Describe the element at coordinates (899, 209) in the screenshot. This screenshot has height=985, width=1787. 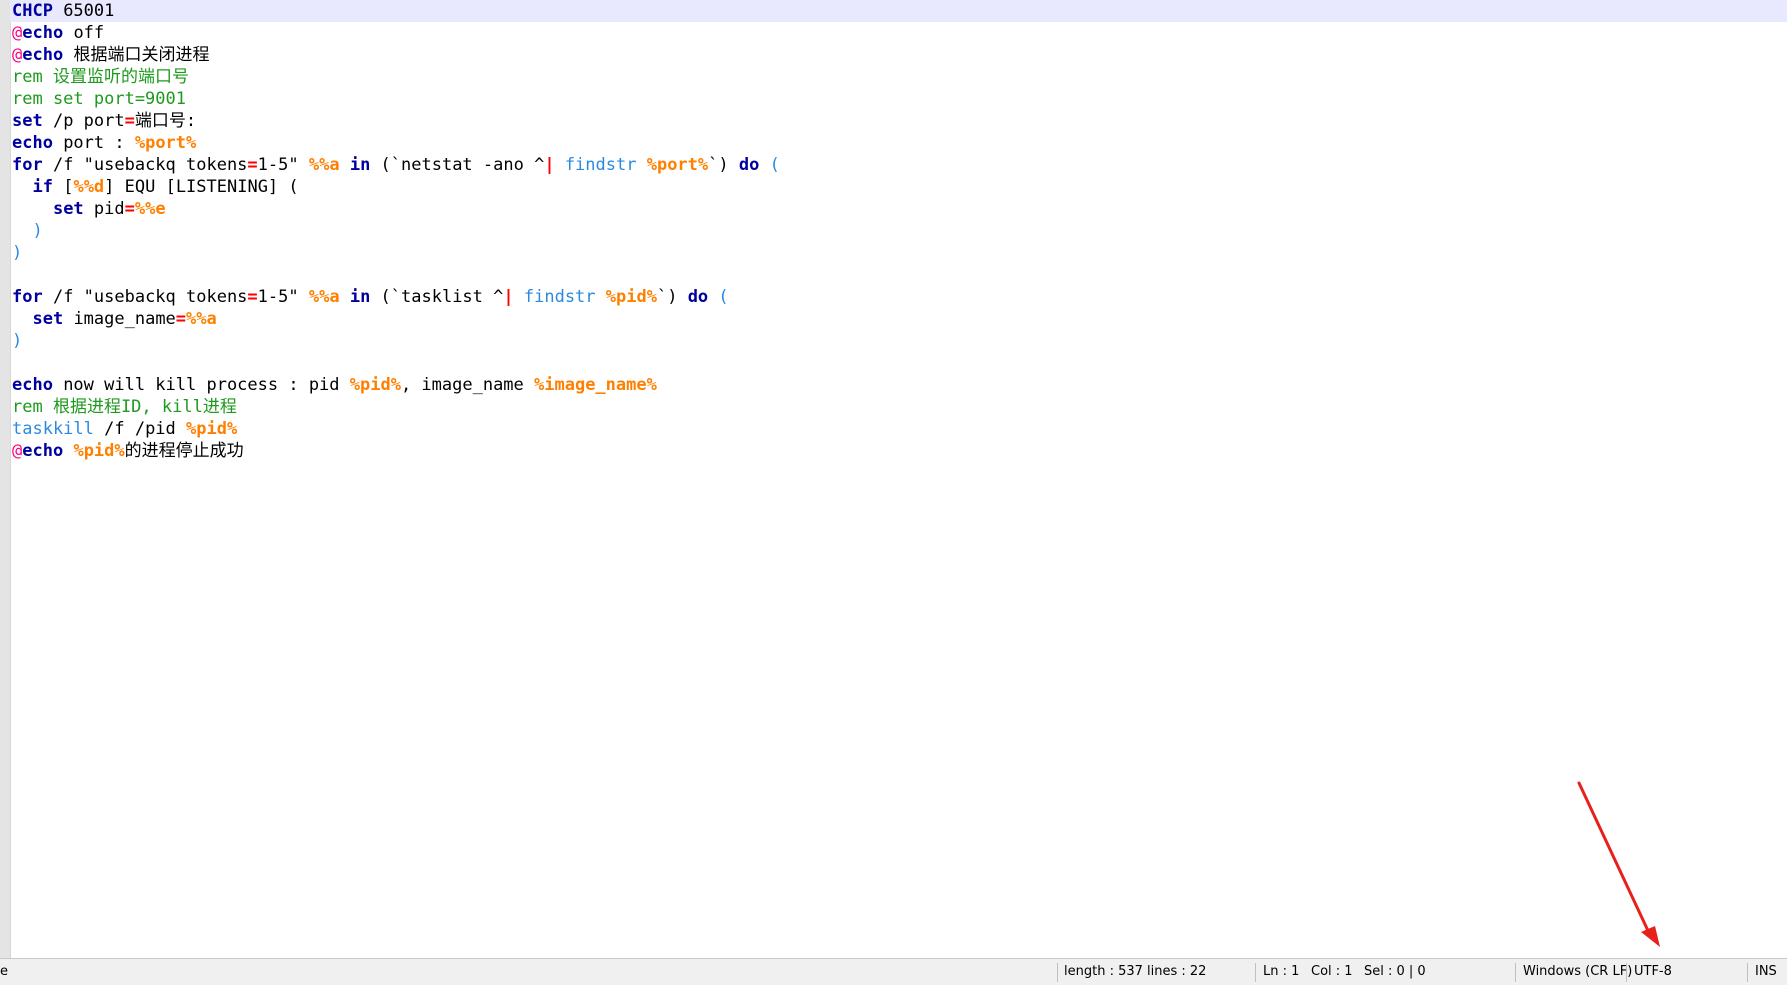
I see `code-line: set pid=%%e` at that location.